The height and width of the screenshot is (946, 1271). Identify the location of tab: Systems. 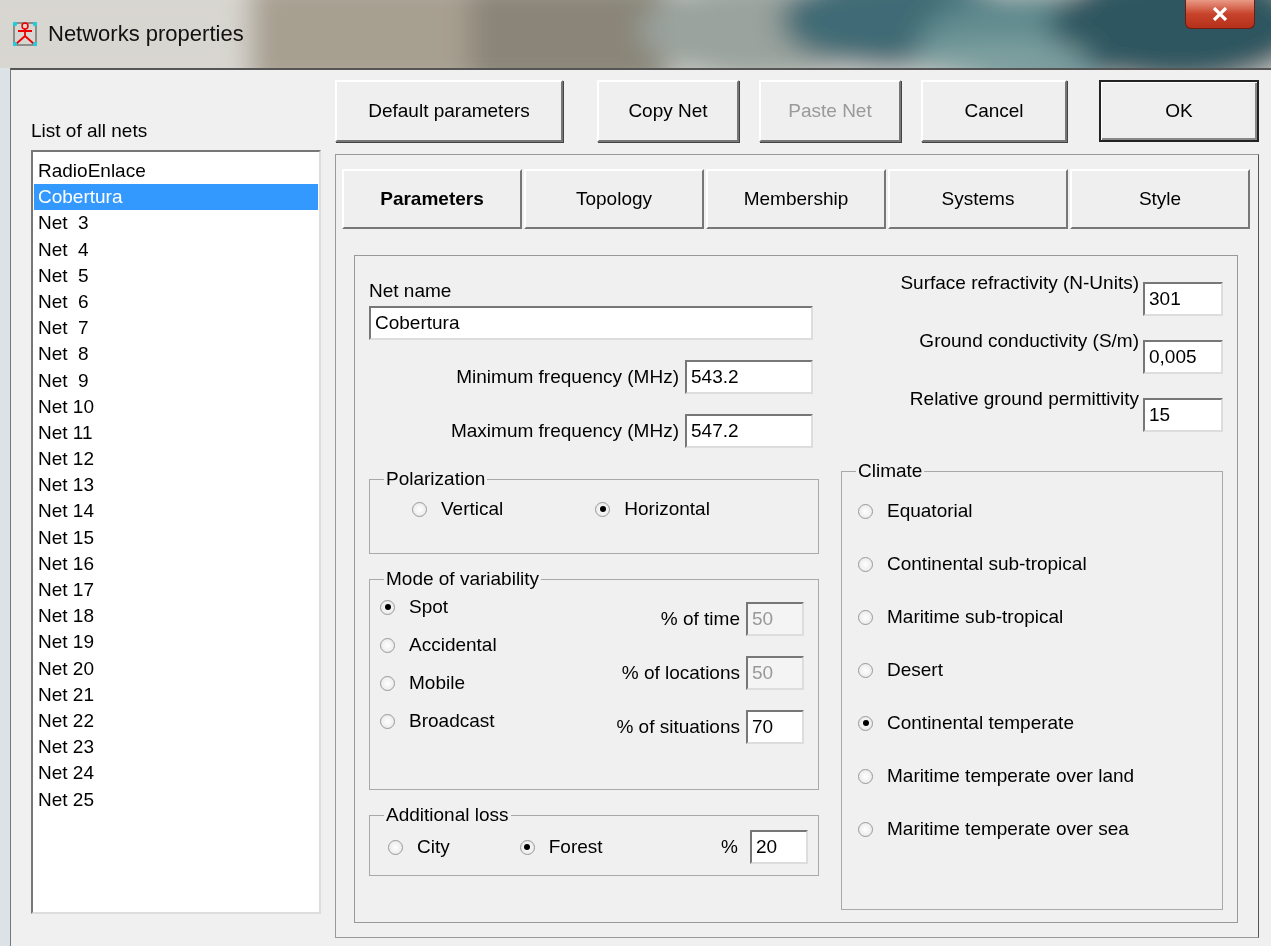
(978, 199).